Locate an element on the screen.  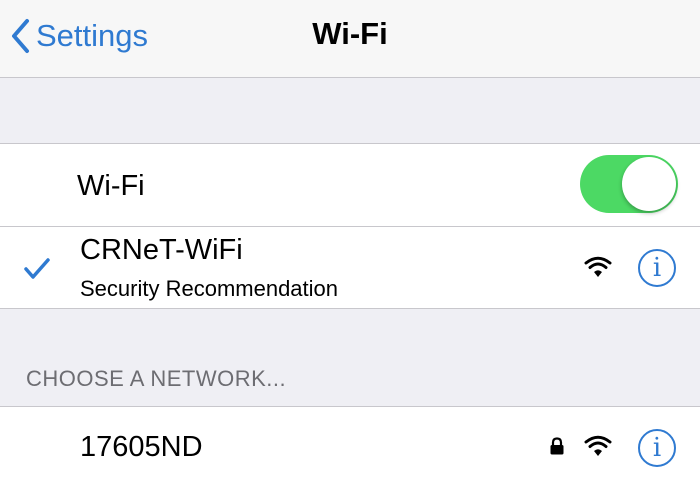
wifi-toggle-label: Wi-Fi is located at coordinates (111, 186).